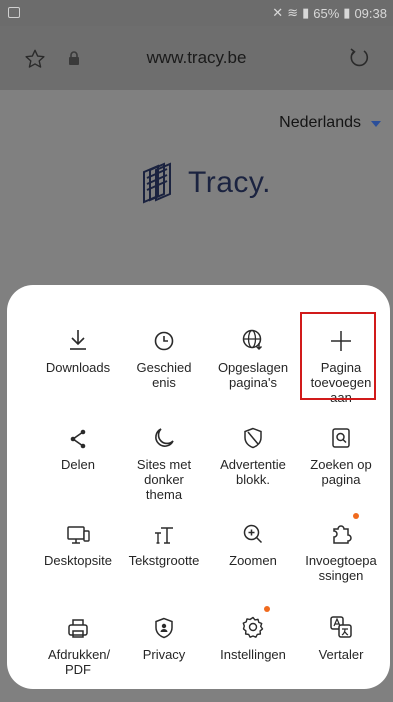 The width and height of the screenshot is (393, 702). Describe the element at coordinates (341, 472) in the screenshot. I see `menu-label: Zoeken op pagina` at that location.